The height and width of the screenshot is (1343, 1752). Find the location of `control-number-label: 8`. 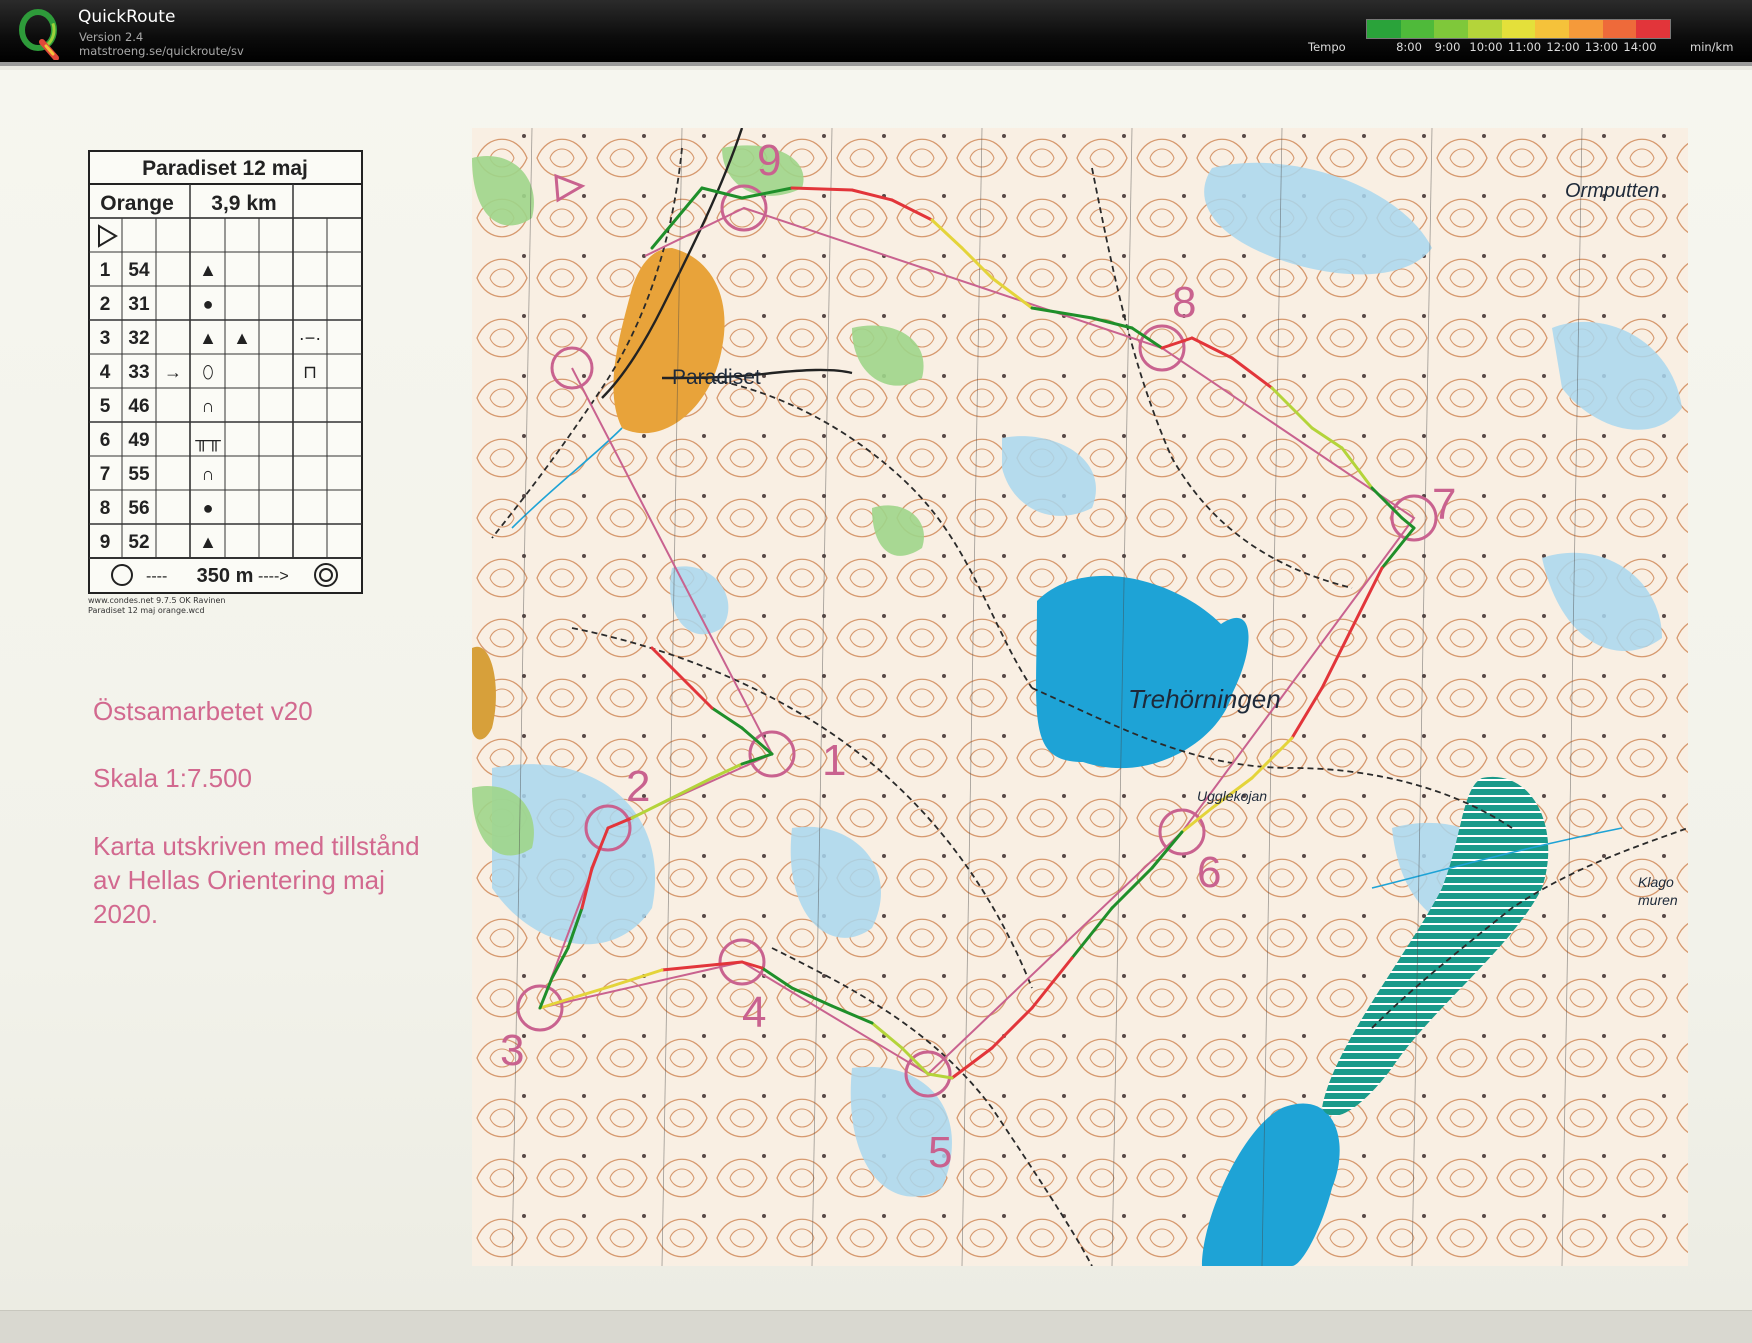

control-number-label: 8 is located at coordinates (1184, 302).